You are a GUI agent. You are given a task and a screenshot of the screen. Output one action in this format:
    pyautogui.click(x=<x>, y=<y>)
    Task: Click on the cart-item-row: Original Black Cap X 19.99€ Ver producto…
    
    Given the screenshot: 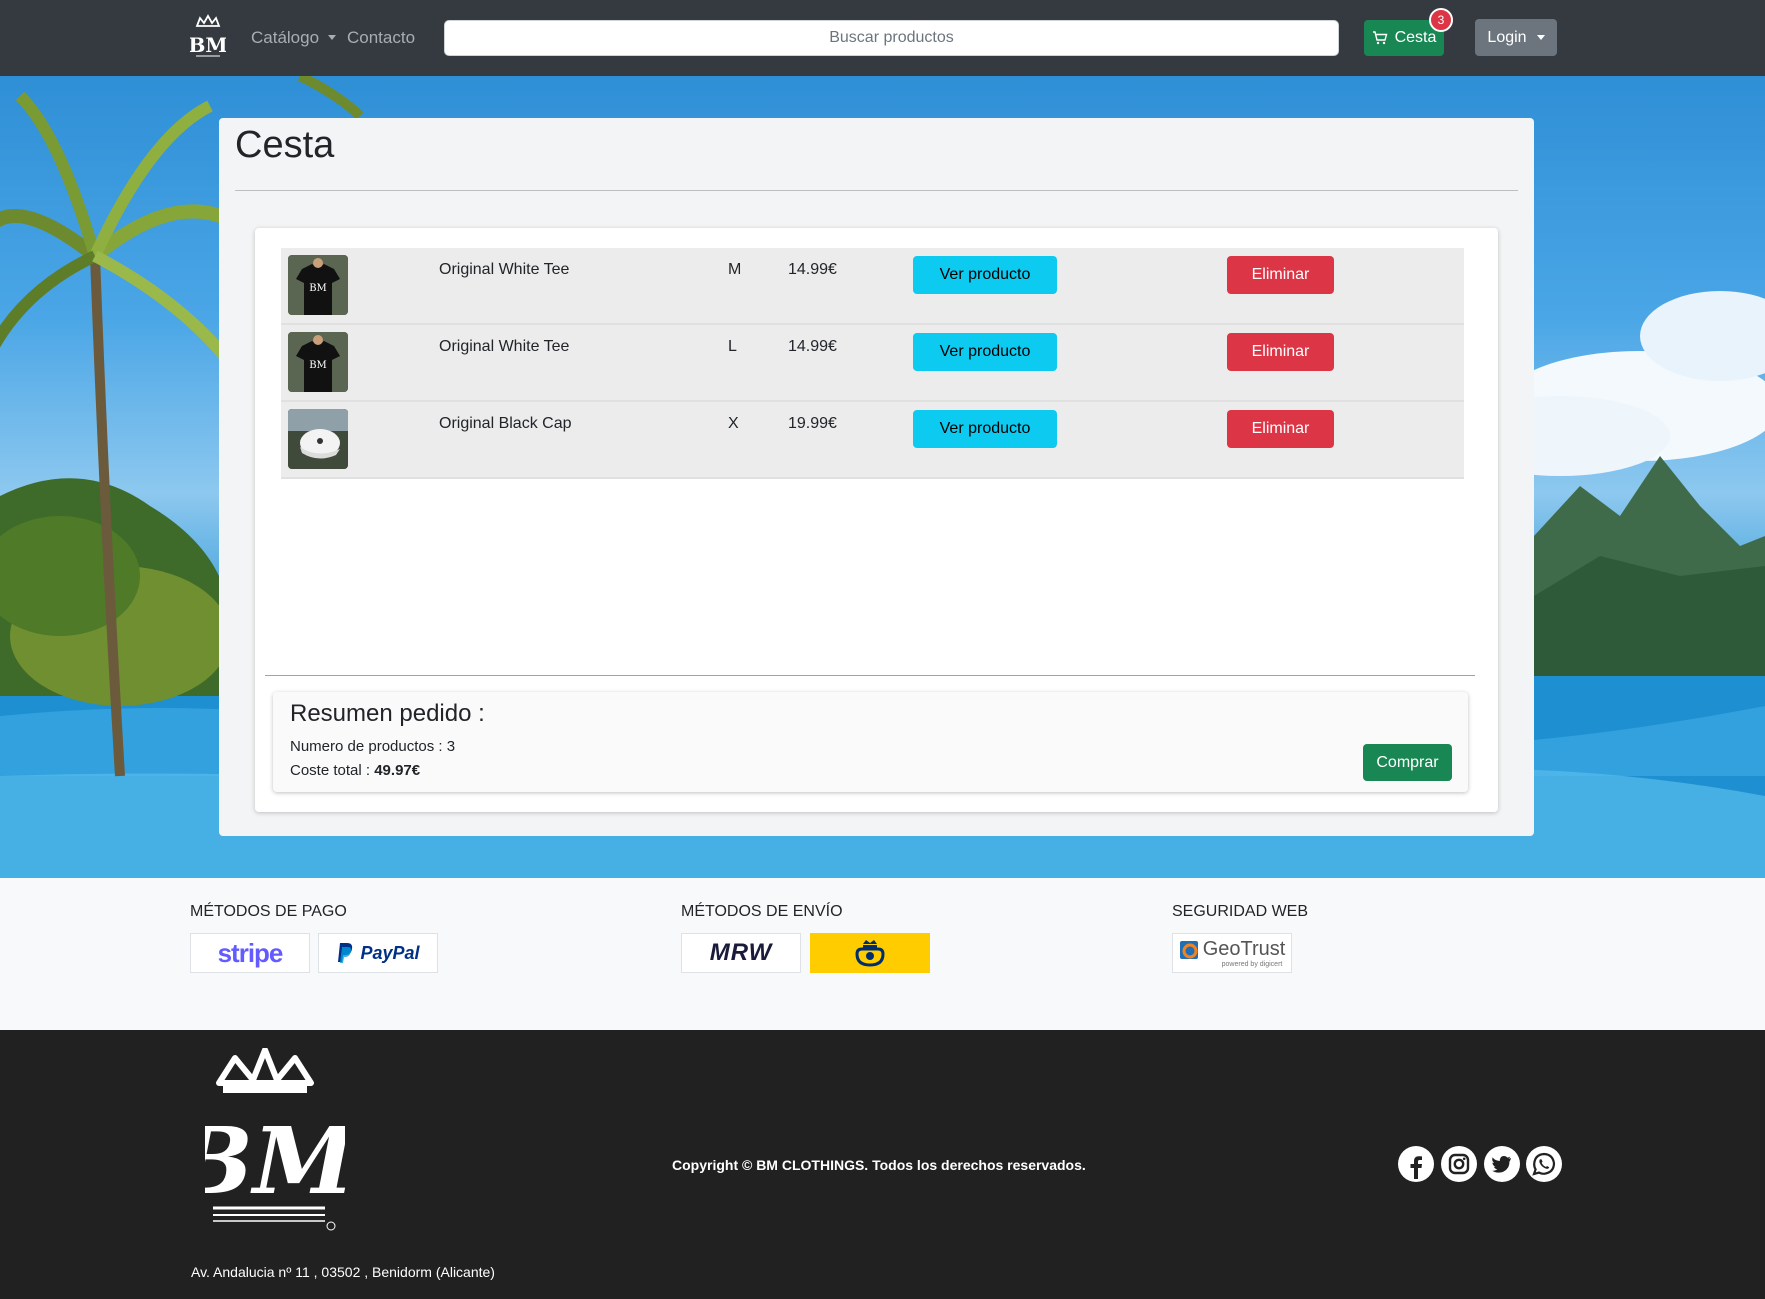 What is the action you would take?
    pyautogui.click(x=872, y=440)
    